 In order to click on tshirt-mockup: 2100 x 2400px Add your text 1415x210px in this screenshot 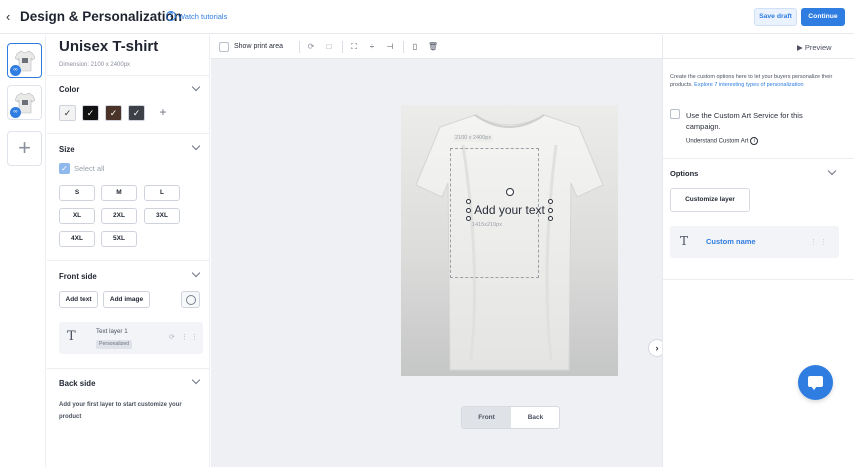, I will do `click(509, 240)`.